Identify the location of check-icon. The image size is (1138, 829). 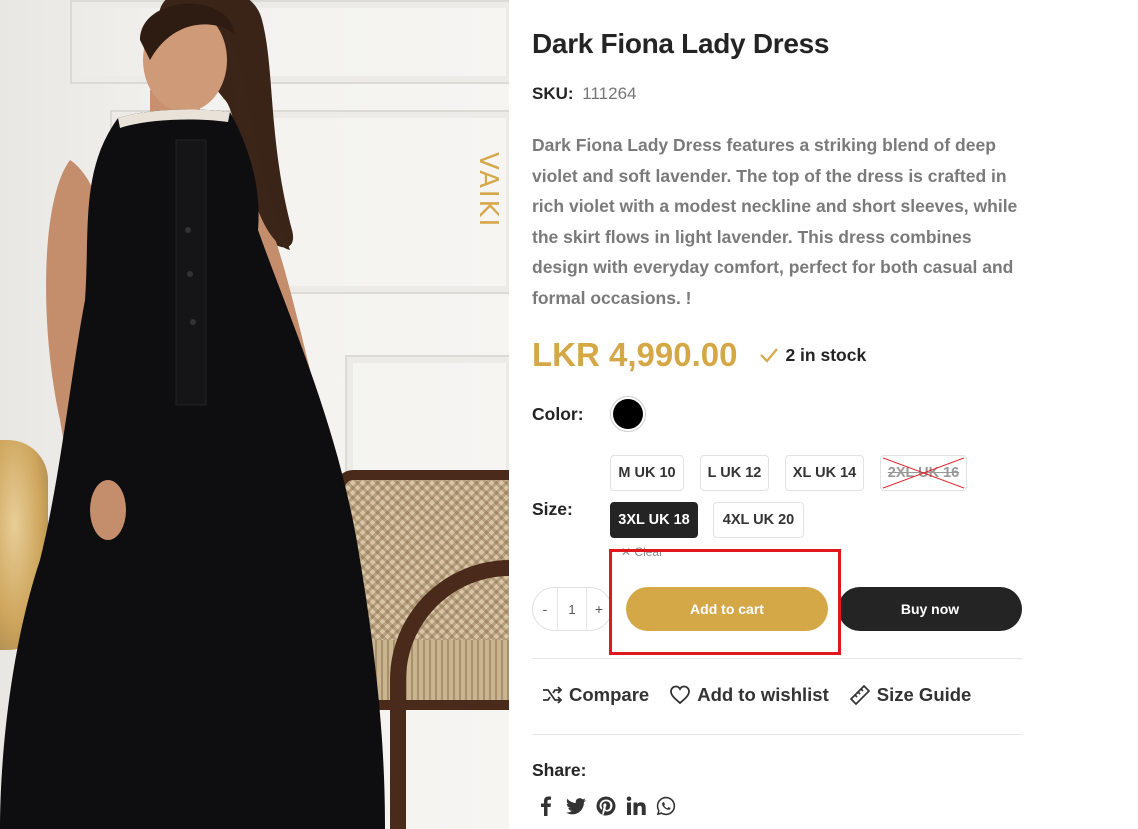
(769, 355).